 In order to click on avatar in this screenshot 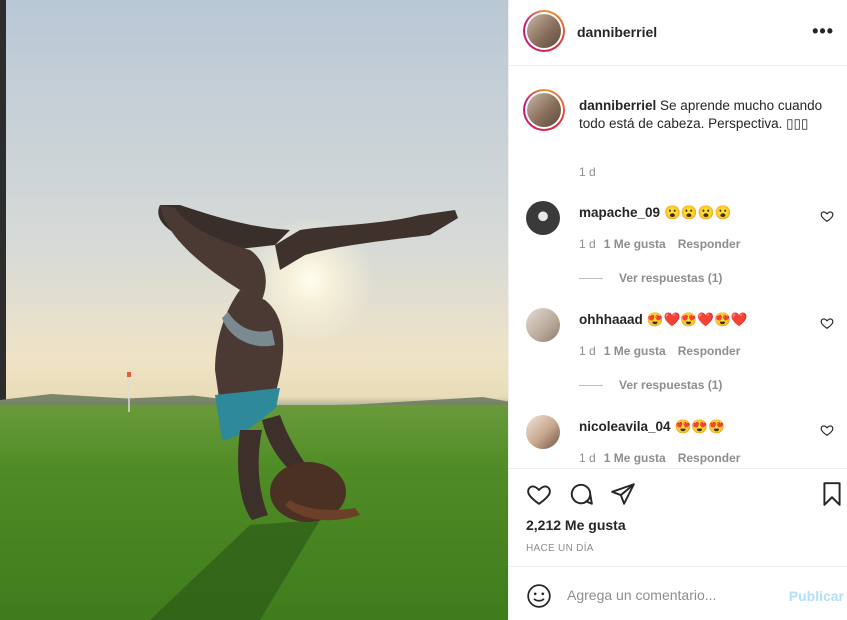, I will do `click(544, 31)`.